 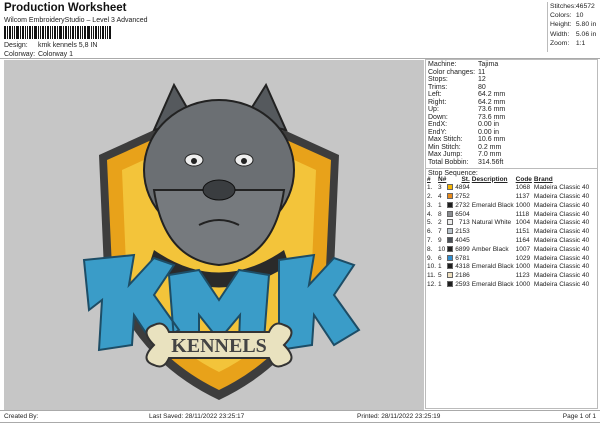 I want to click on machine-label: Total Bobbin:, so click(x=448, y=162).